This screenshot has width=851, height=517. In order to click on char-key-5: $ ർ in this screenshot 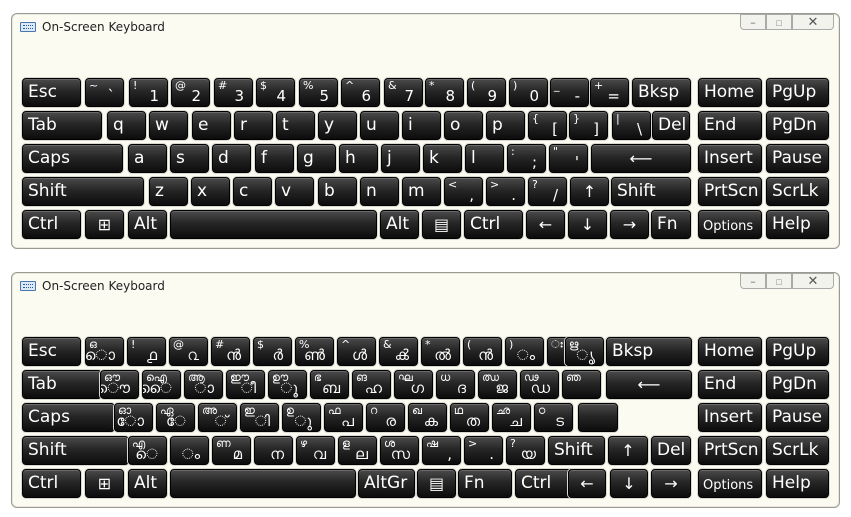, I will do `click(272, 351)`.